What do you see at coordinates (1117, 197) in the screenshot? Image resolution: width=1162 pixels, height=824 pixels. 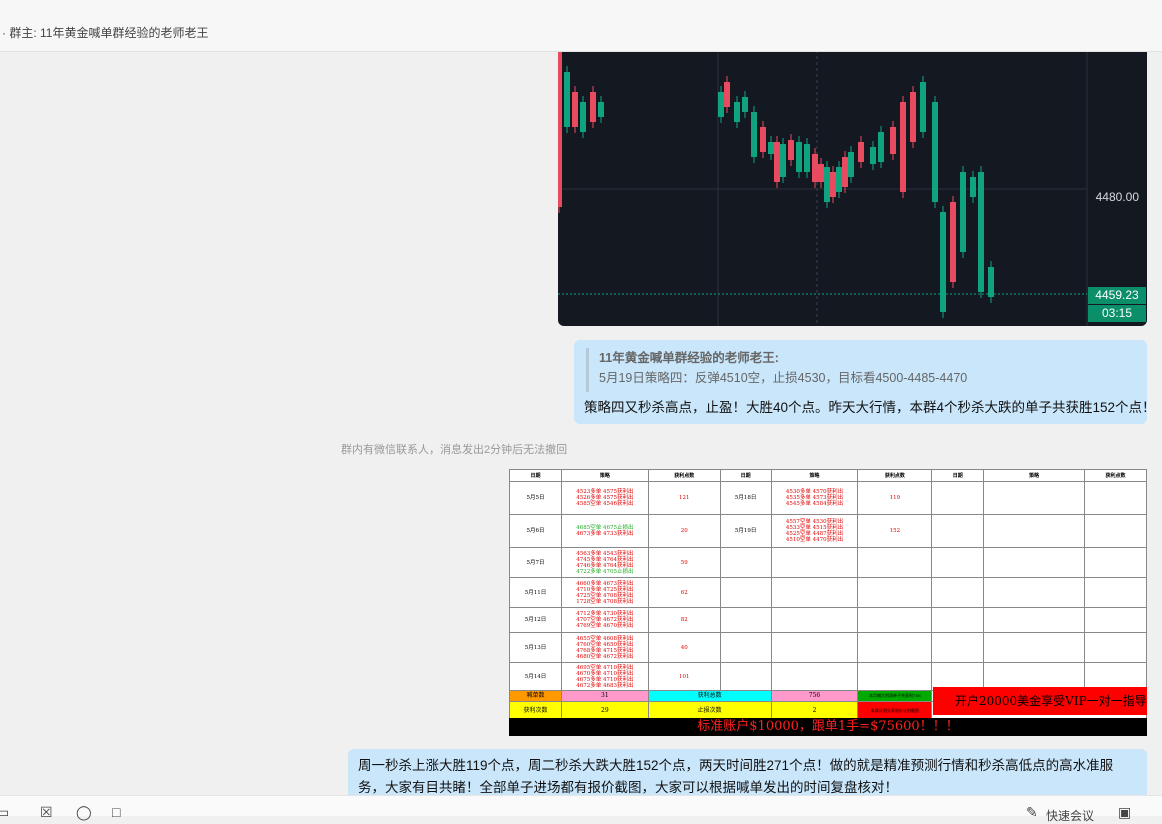 I see `price-level-label: 4480.00` at bounding box center [1117, 197].